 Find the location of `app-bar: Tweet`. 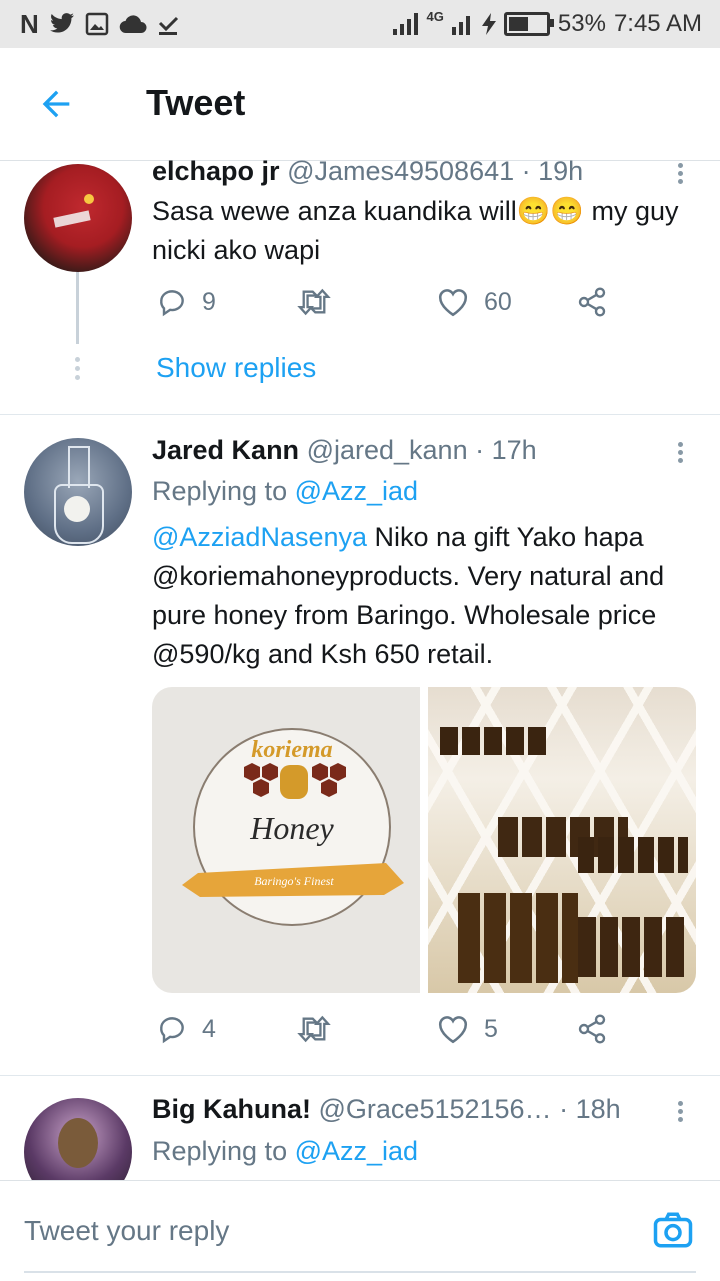

app-bar: Tweet is located at coordinates (360, 104).